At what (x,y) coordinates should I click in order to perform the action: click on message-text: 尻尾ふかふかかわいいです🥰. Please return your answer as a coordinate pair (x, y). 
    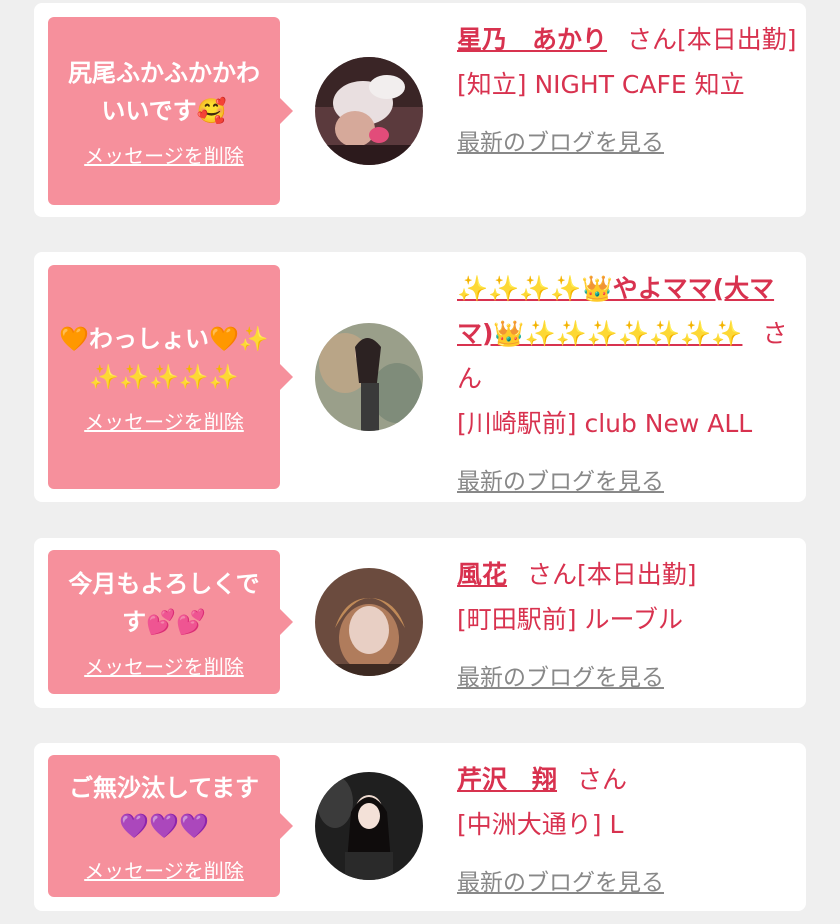
    Looking at the image, I should click on (164, 91).